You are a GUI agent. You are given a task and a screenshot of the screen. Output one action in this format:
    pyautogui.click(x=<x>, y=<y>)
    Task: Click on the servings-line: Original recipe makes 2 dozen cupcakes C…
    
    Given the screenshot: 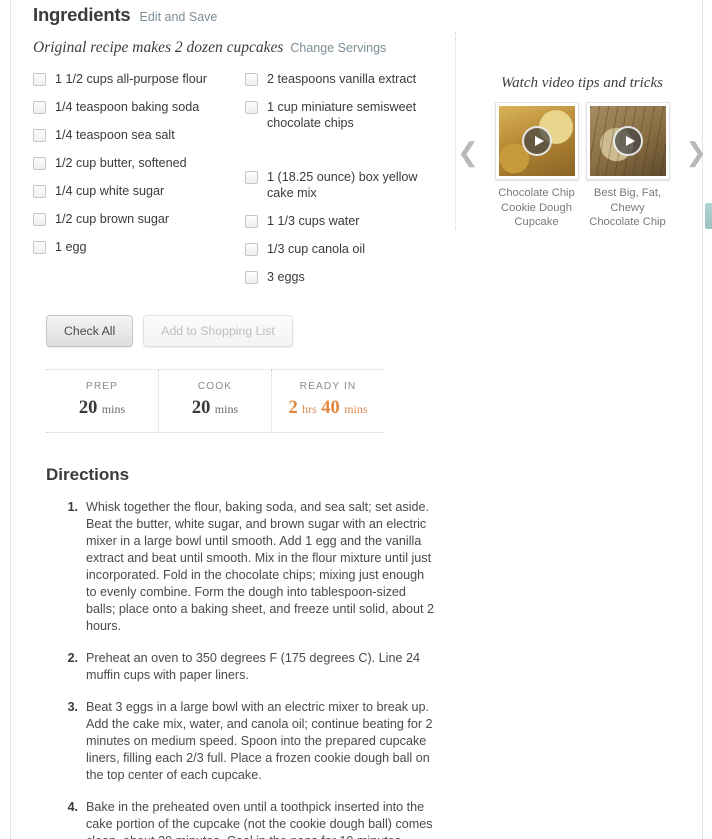 What is the action you would take?
    pyautogui.click(x=356, y=41)
    